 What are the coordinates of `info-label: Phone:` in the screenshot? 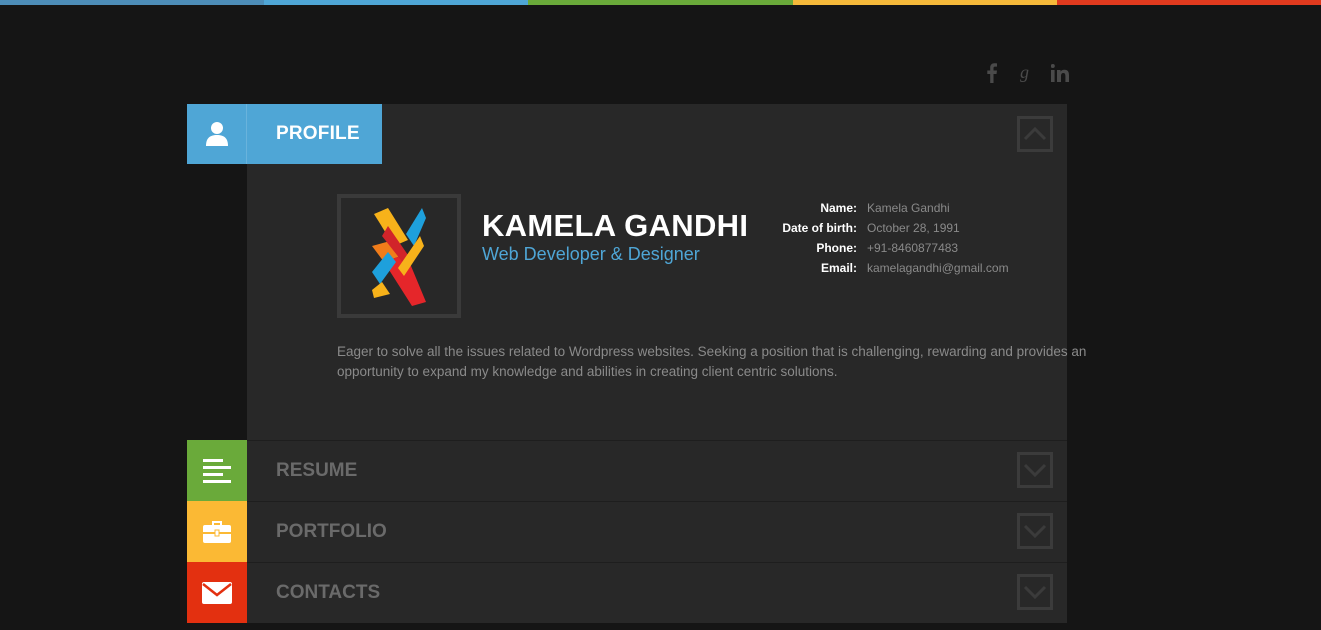 It's located at (836, 248).